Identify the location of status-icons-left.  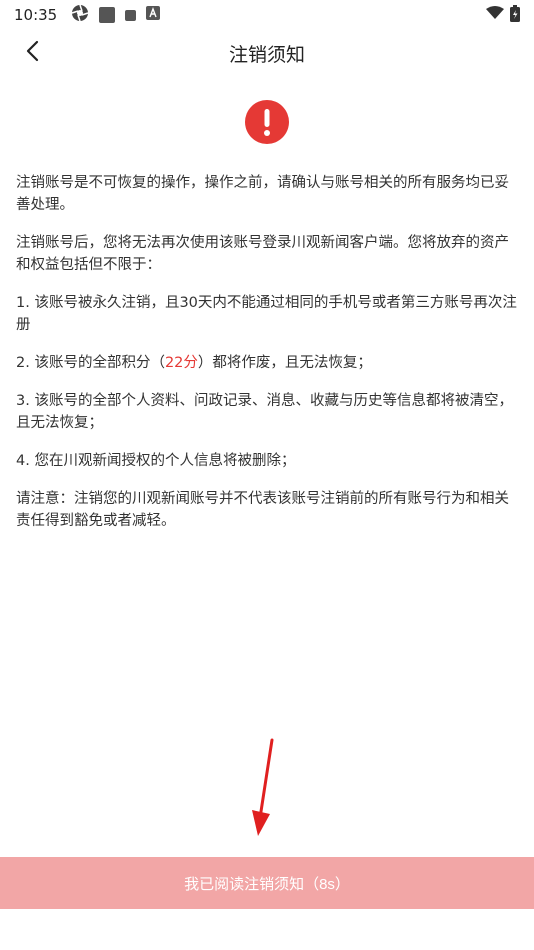
(116, 15).